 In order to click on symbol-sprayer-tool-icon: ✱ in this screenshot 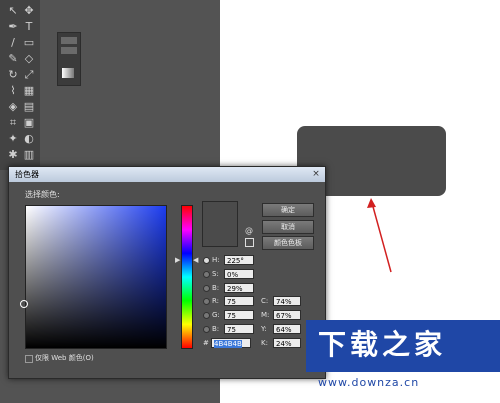, I will do `click(13, 155)`.